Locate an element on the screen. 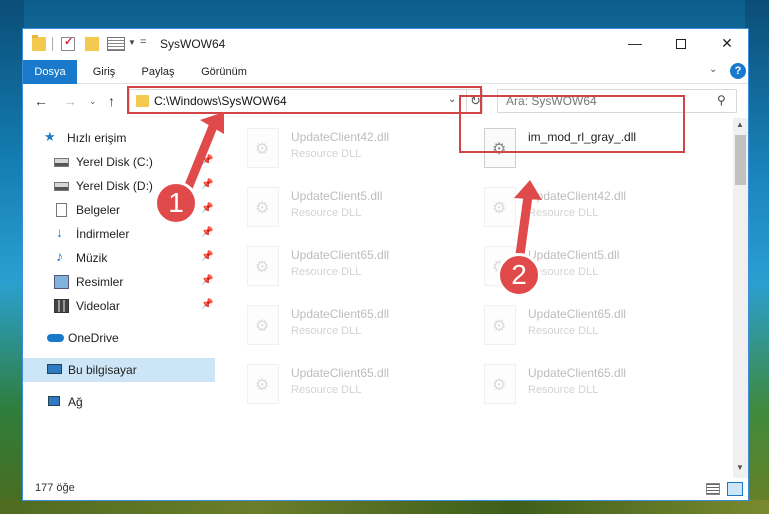 The height and width of the screenshot is (514, 769). cloud-icon is located at coordinates (55, 338).